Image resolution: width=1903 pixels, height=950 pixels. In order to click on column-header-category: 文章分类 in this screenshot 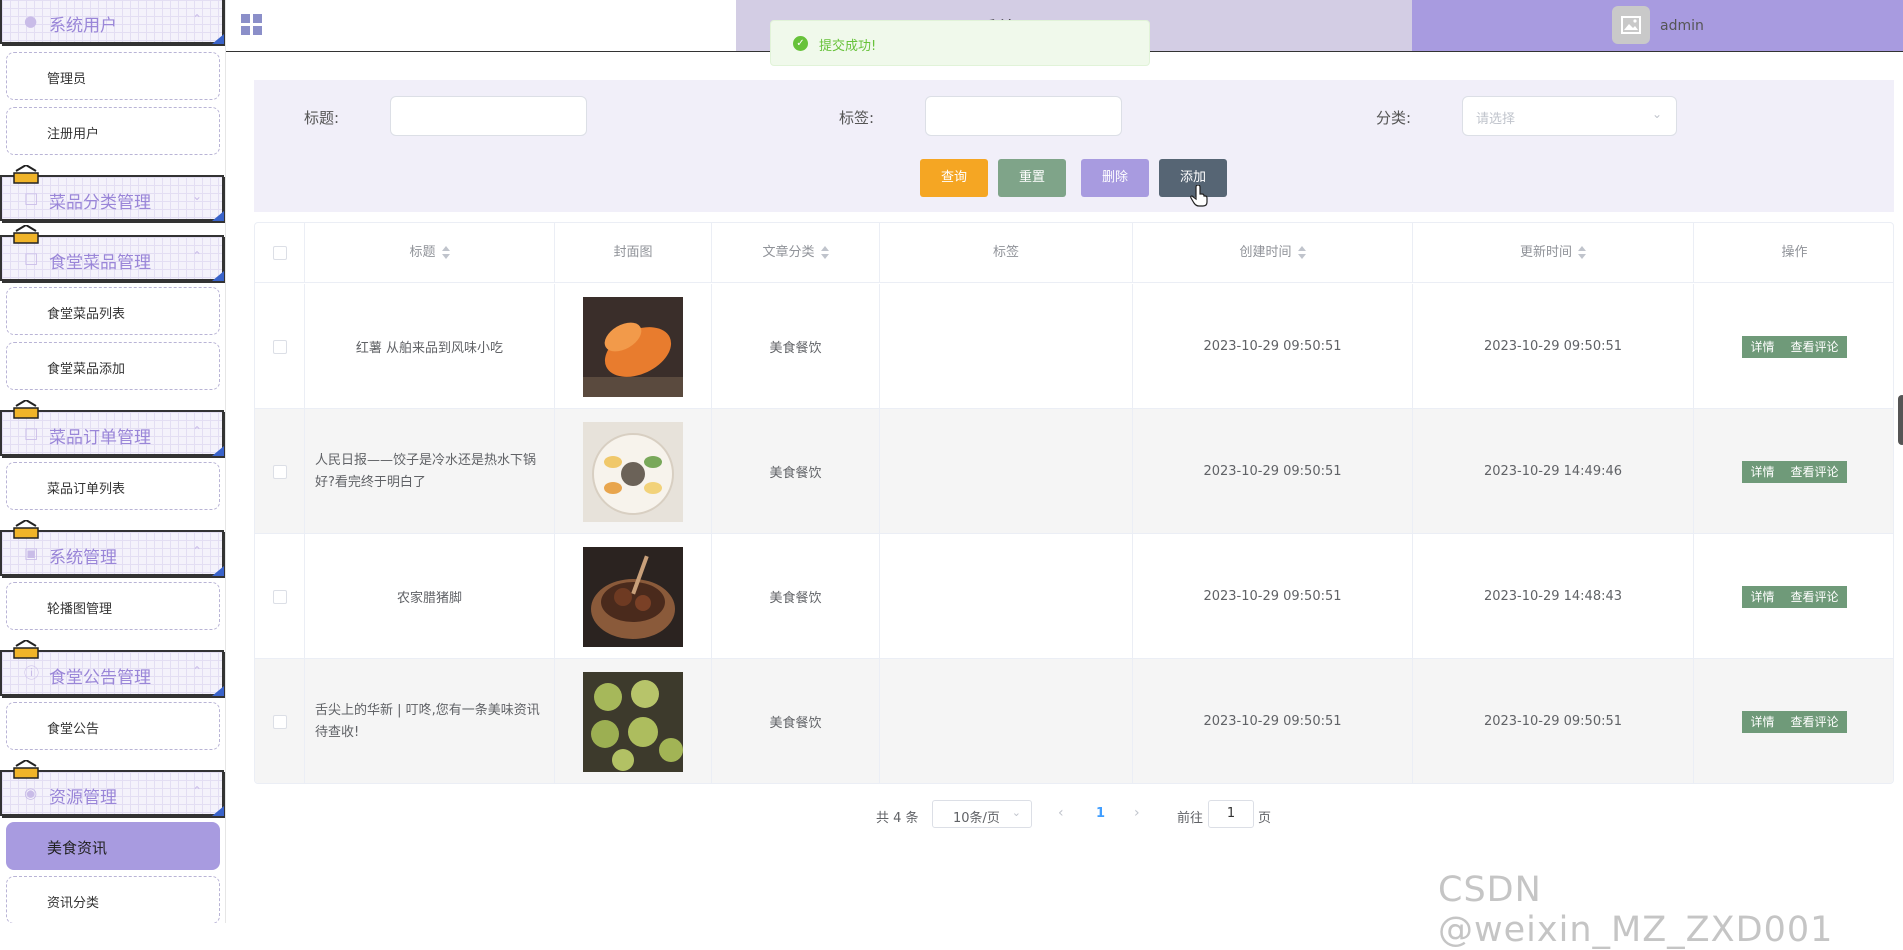, I will do `click(796, 253)`.